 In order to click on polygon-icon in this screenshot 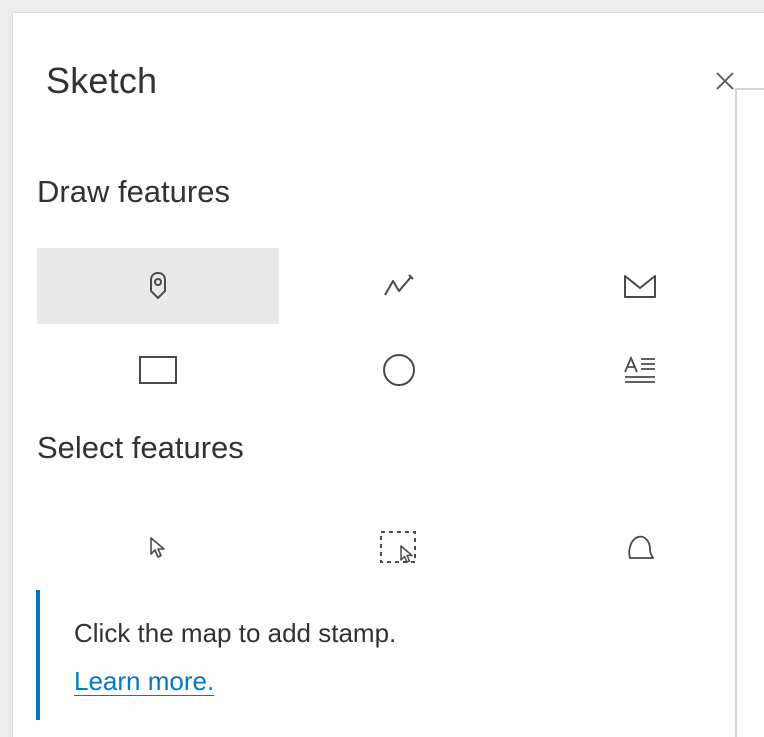, I will do `click(640, 286)`.